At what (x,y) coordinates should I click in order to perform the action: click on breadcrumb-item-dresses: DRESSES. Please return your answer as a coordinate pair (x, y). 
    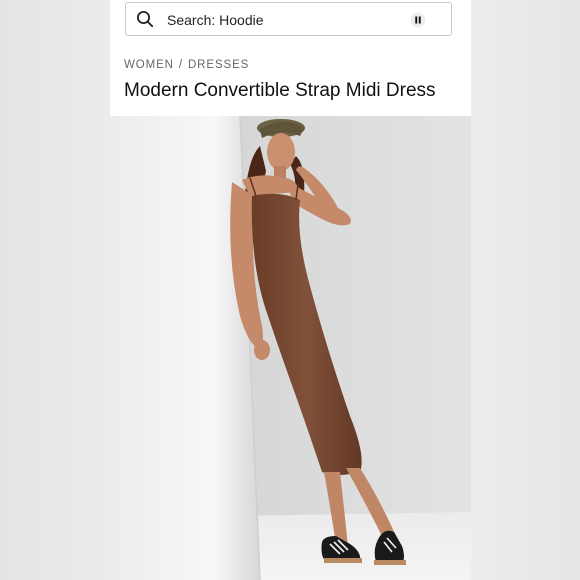
    Looking at the image, I should click on (218, 65).